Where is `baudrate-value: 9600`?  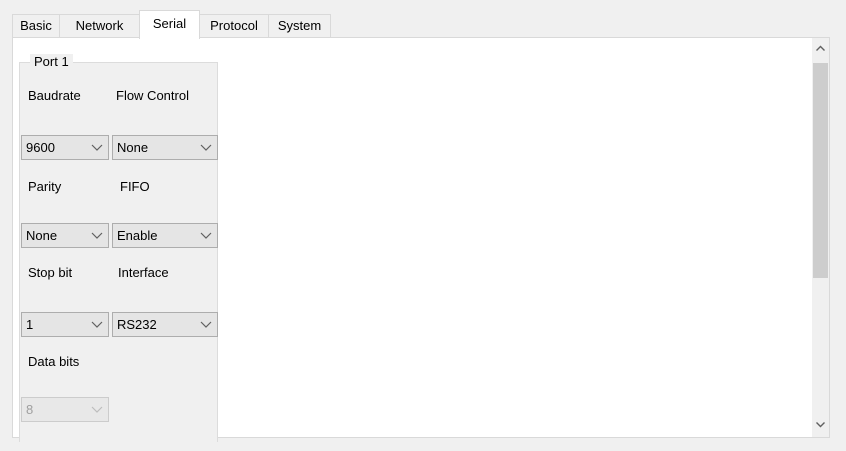
baudrate-value: 9600 is located at coordinates (40, 147).